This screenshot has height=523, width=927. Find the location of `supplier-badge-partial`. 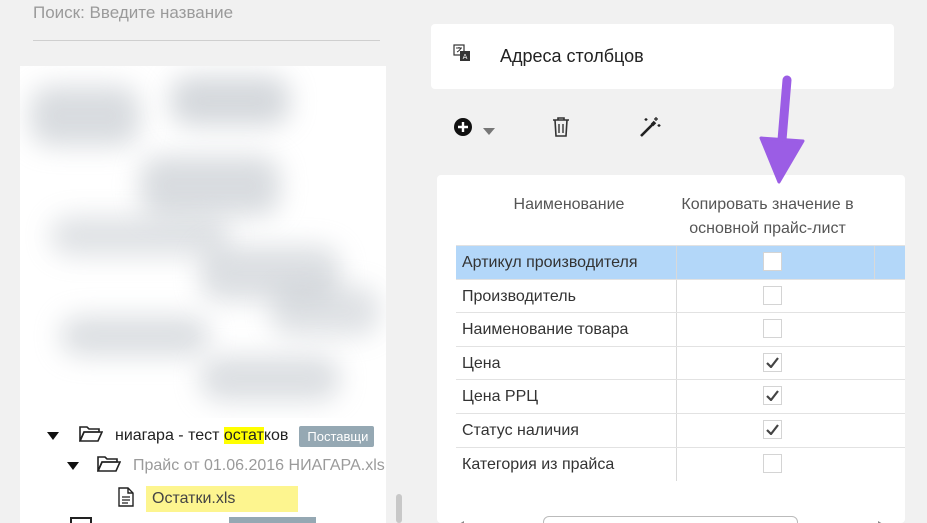

supplier-badge-partial is located at coordinates (272, 520).